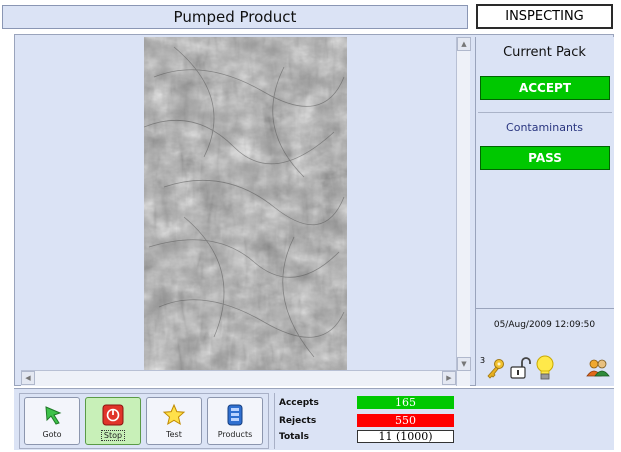 Image resolution: width=621 pixels, height=452 pixels. I want to click on status-icon-row: 3, so click(545, 369).